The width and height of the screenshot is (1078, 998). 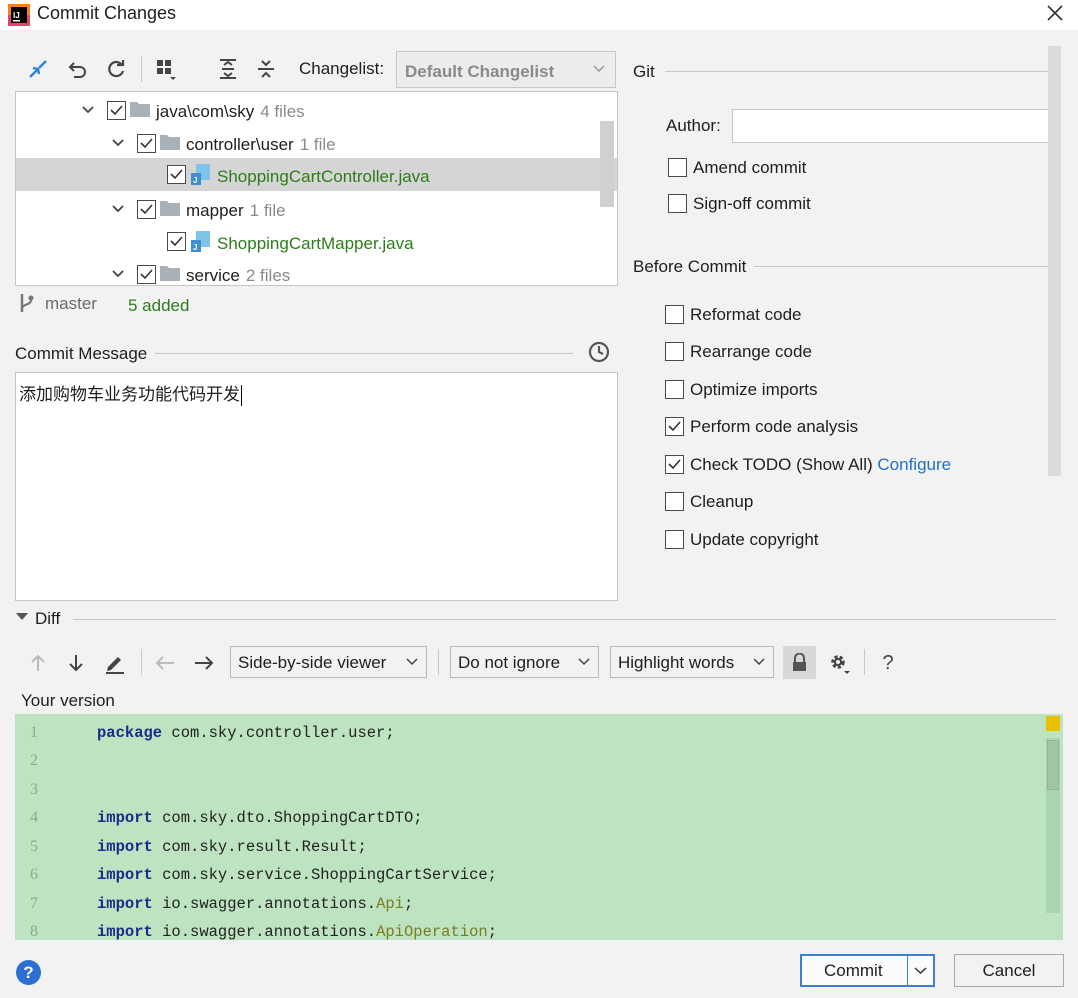 I want to click on java-file-icon: J, so click(x=200, y=241).